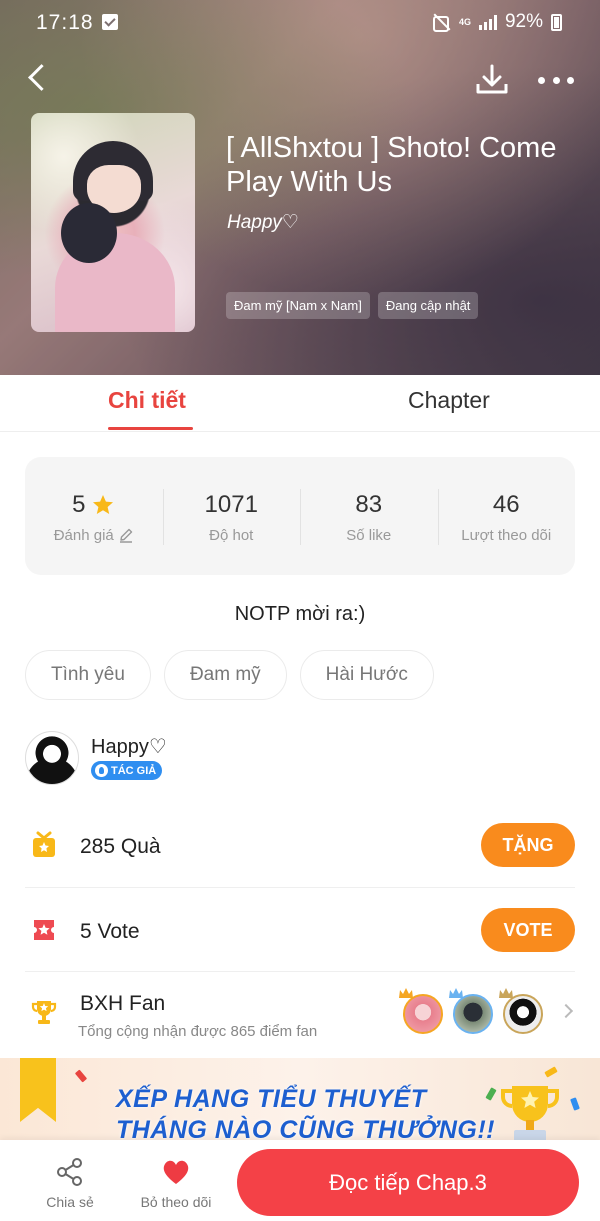 The height and width of the screenshot is (1221, 600). I want to click on gift-icon, so click(44, 844).